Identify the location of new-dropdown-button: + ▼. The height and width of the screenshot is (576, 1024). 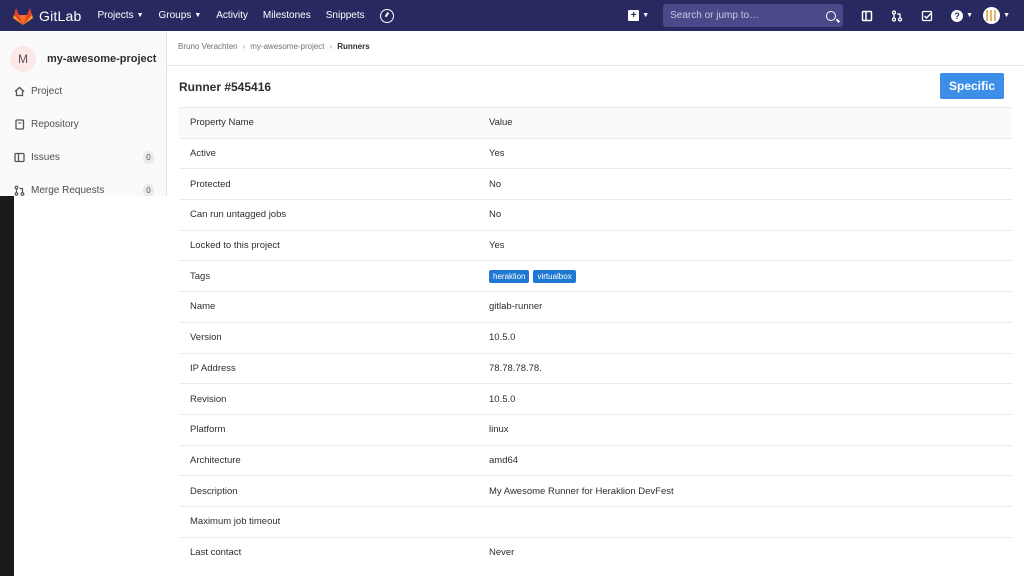
(638, 15).